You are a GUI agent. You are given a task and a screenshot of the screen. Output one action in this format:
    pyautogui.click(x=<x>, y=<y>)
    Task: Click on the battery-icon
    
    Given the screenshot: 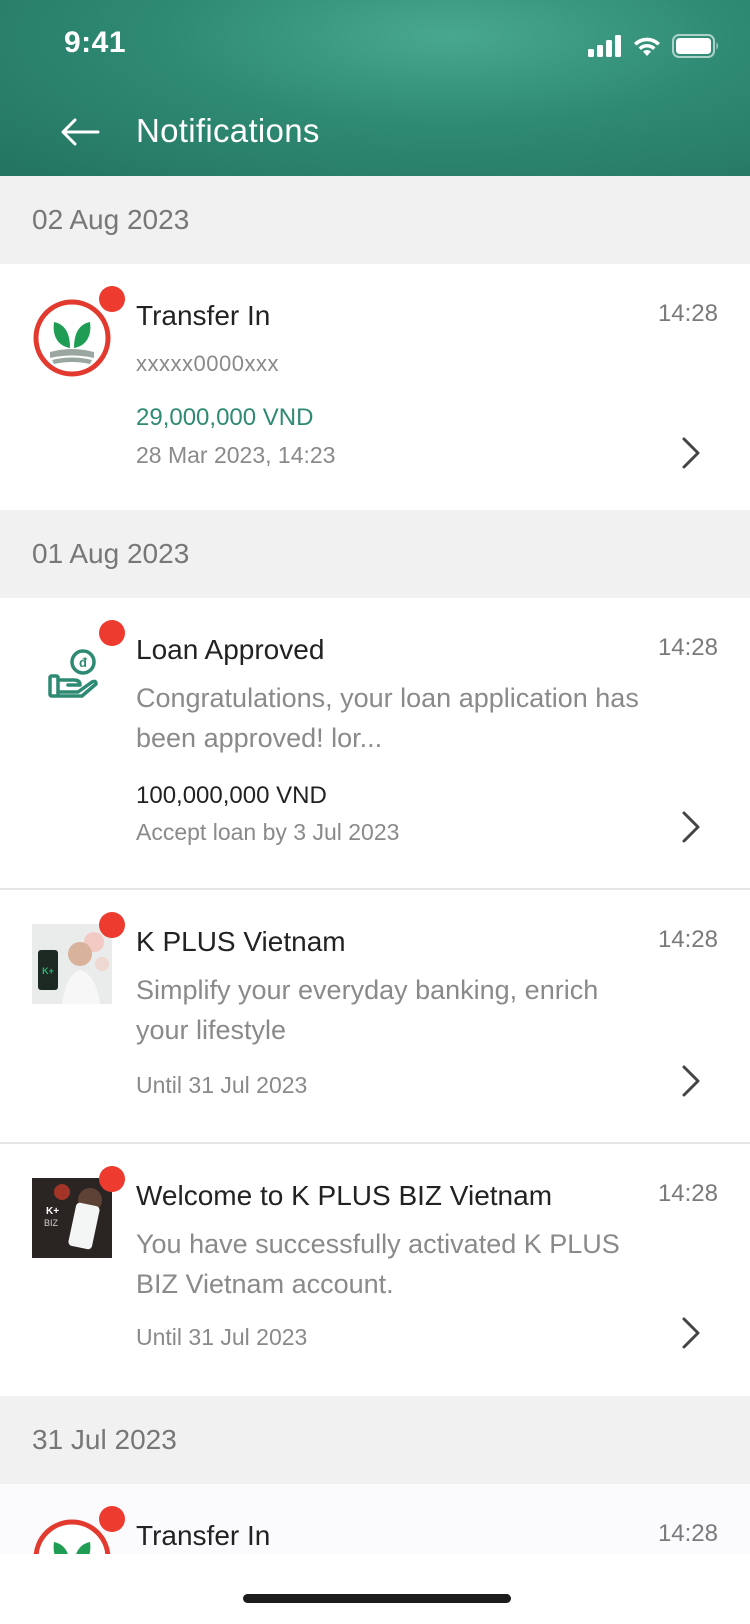 What is the action you would take?
    pyautogui.click(x=695, y=46)
    